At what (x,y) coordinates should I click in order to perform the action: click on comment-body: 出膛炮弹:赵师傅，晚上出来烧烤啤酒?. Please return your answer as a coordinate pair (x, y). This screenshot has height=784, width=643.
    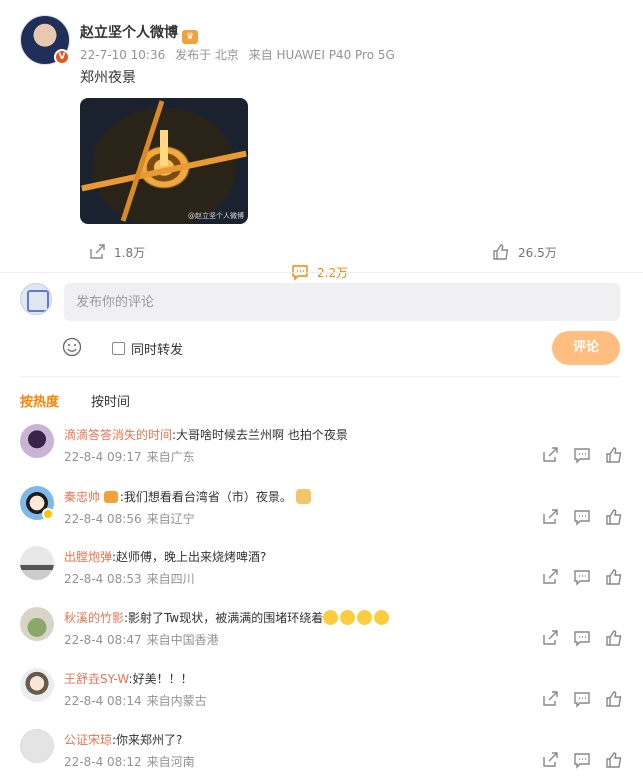
    Looking at the image, I should click on (165, 556).